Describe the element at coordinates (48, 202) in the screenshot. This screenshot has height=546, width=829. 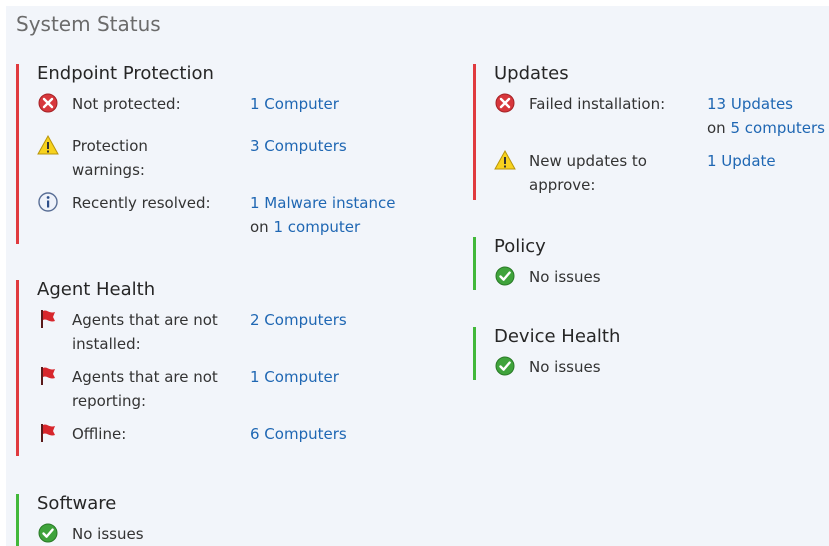
I see `info-icon` at that location.